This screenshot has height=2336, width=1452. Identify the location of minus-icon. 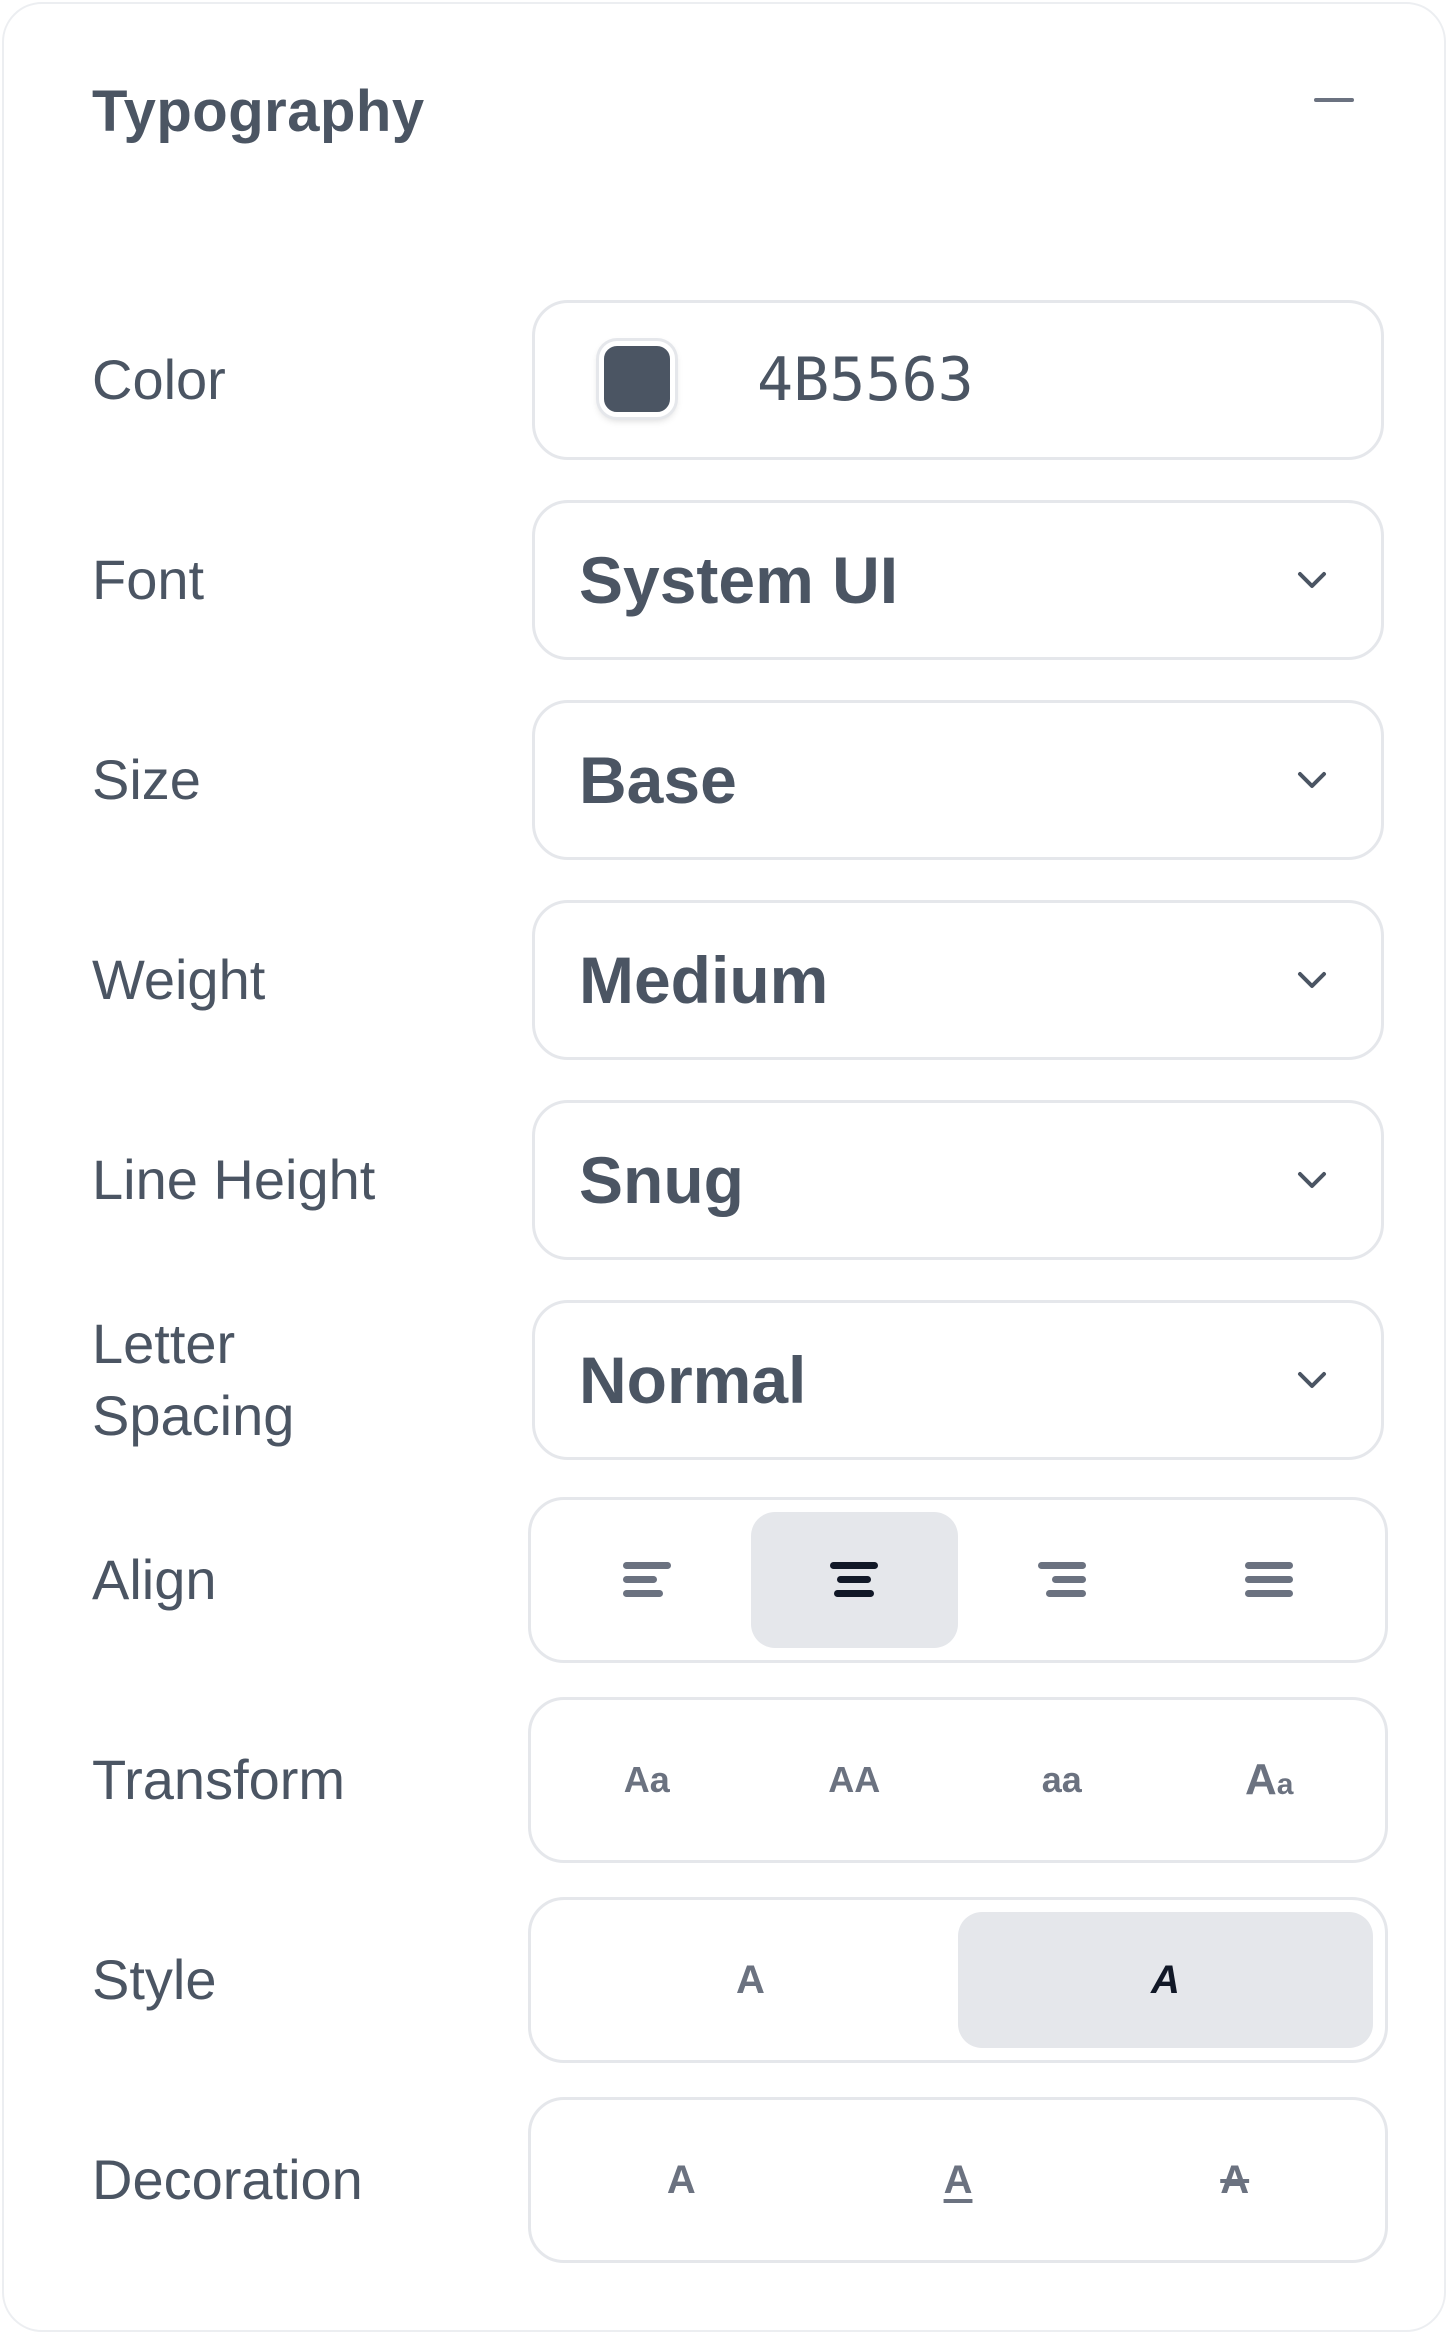
(1334, 100).